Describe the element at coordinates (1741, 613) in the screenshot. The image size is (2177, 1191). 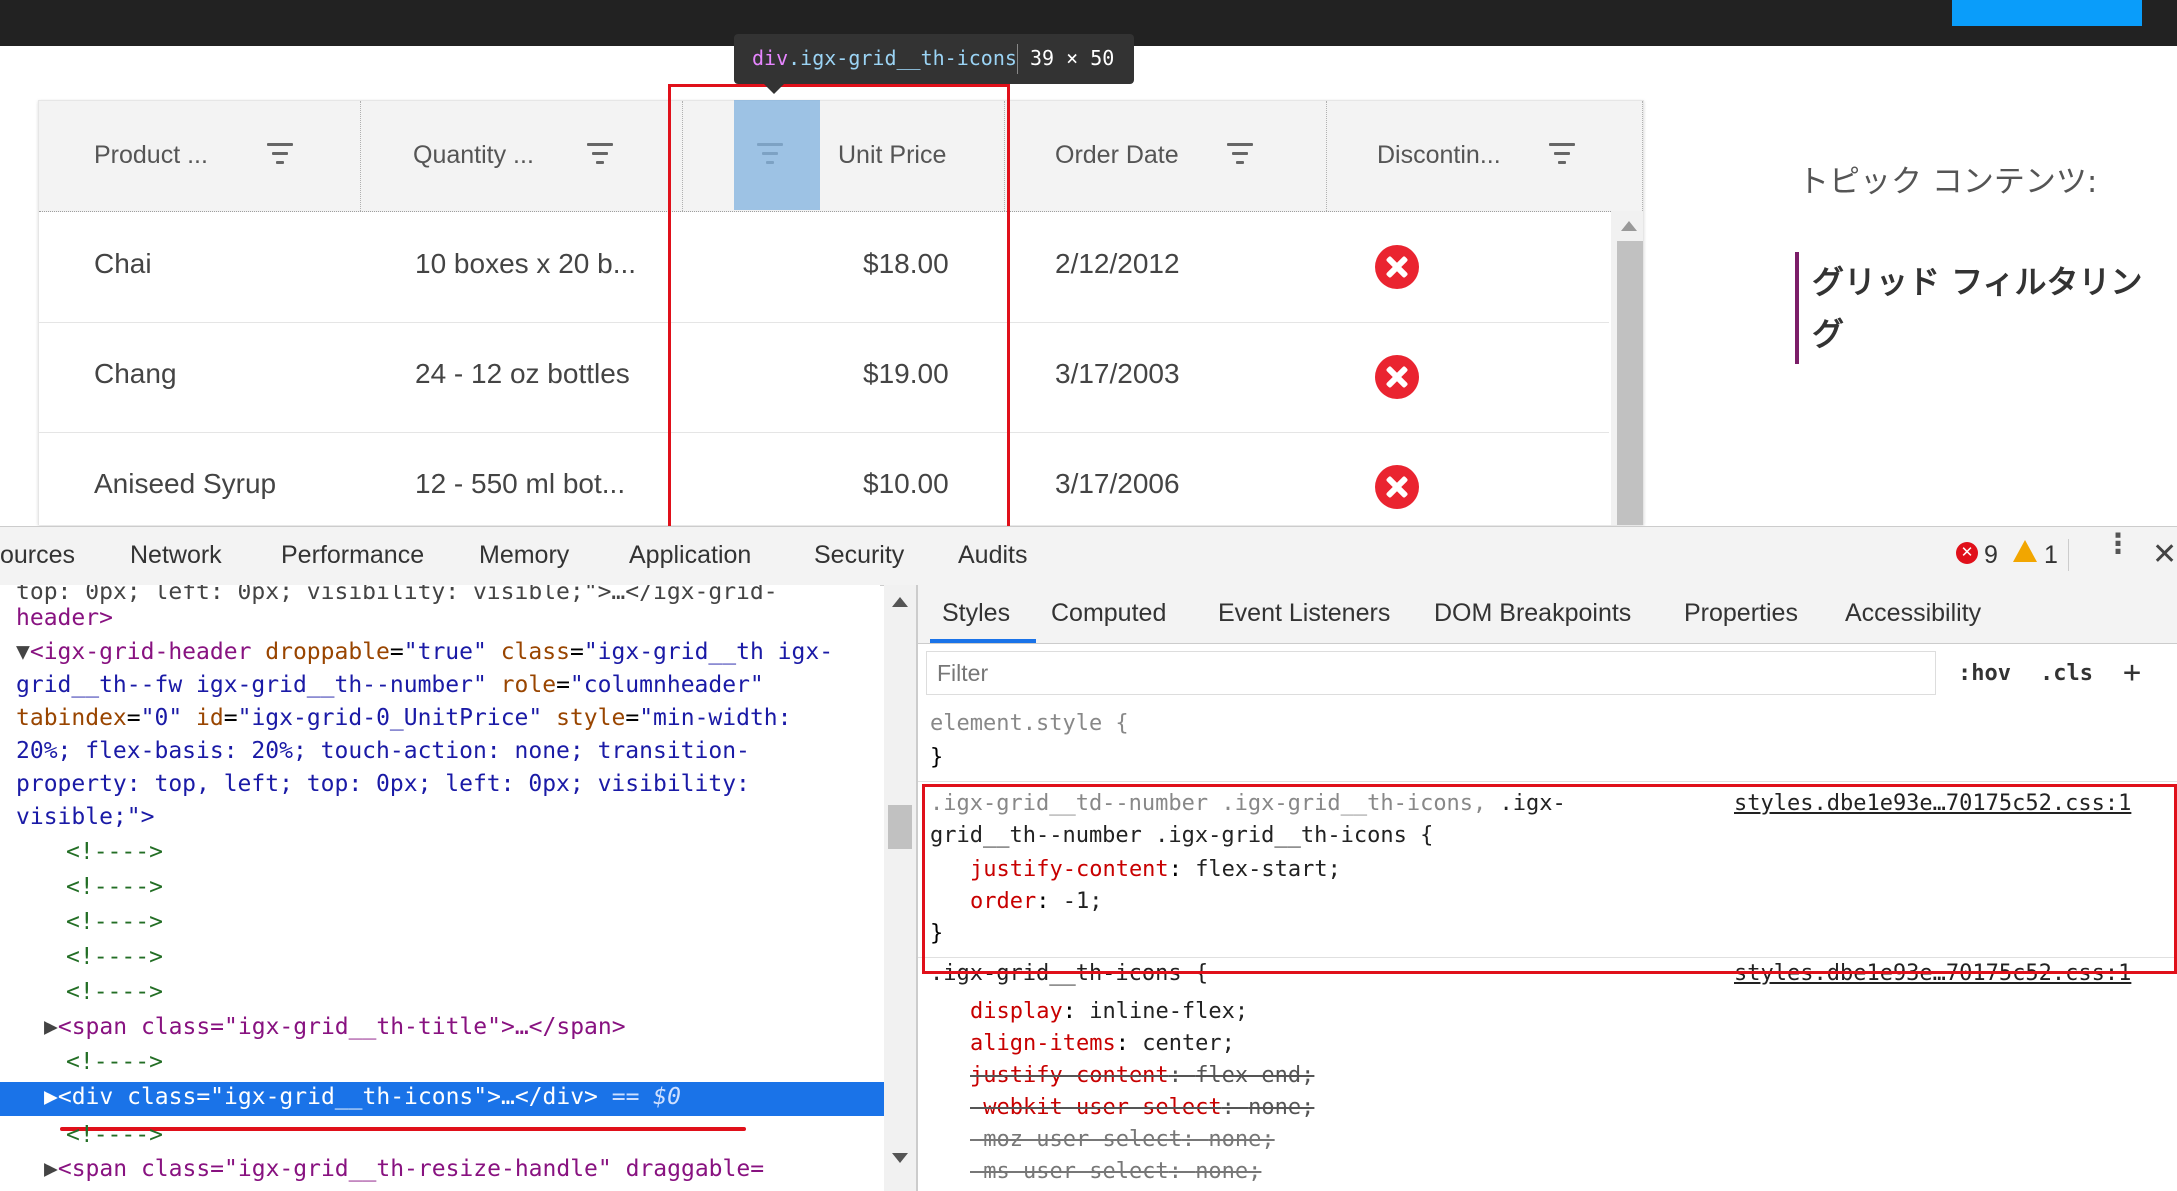
I see `tab-properties: Properties` at that location.